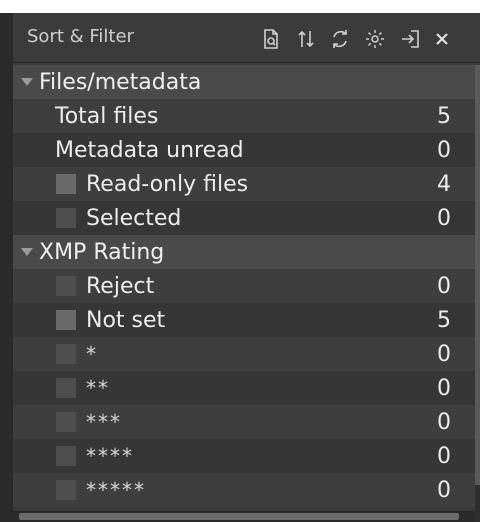 This screenshot has width=480, height=522. Describe the element at coordinates (244, 252) in the screenshot. I see `group-xmp-rating: XMP Rating` at that location.